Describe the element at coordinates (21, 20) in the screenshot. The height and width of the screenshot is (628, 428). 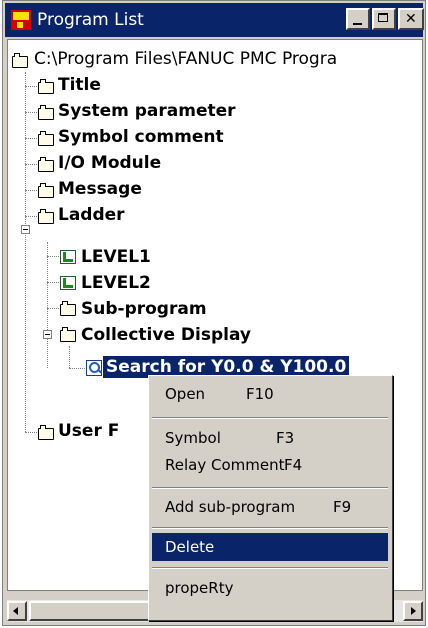
I see `fanuc-app-icon` at that location.